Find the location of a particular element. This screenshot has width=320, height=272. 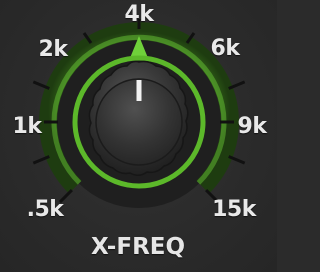

scale-label-1k: 1k is located at coordinates (27, 126).